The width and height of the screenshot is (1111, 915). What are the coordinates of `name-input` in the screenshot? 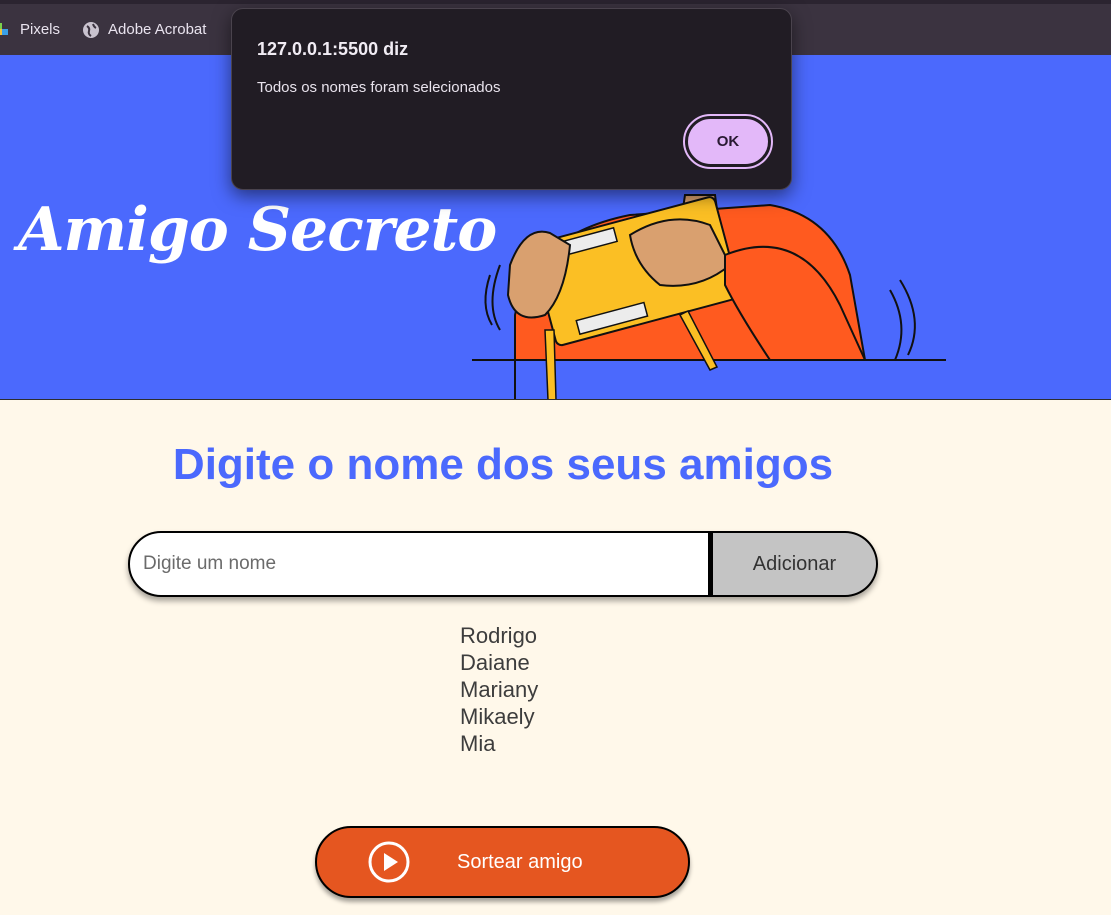 It's located at (419, 564).